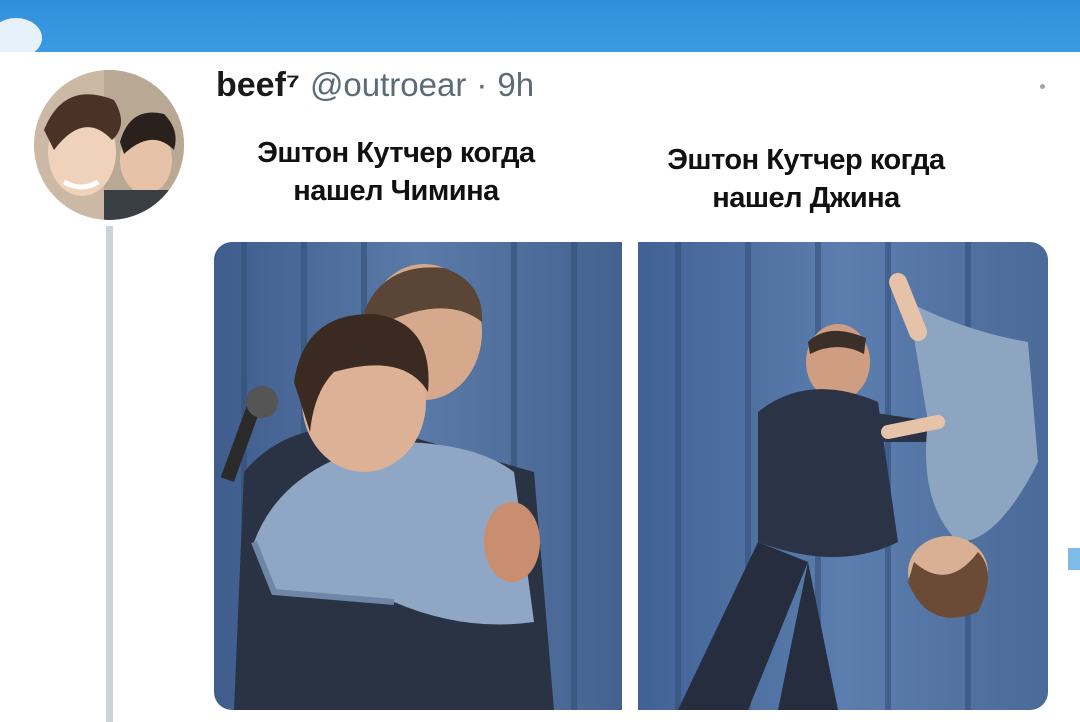 This screenshot has width=1080, height=722. I want to click on app-top-bar, so click(540, 29).